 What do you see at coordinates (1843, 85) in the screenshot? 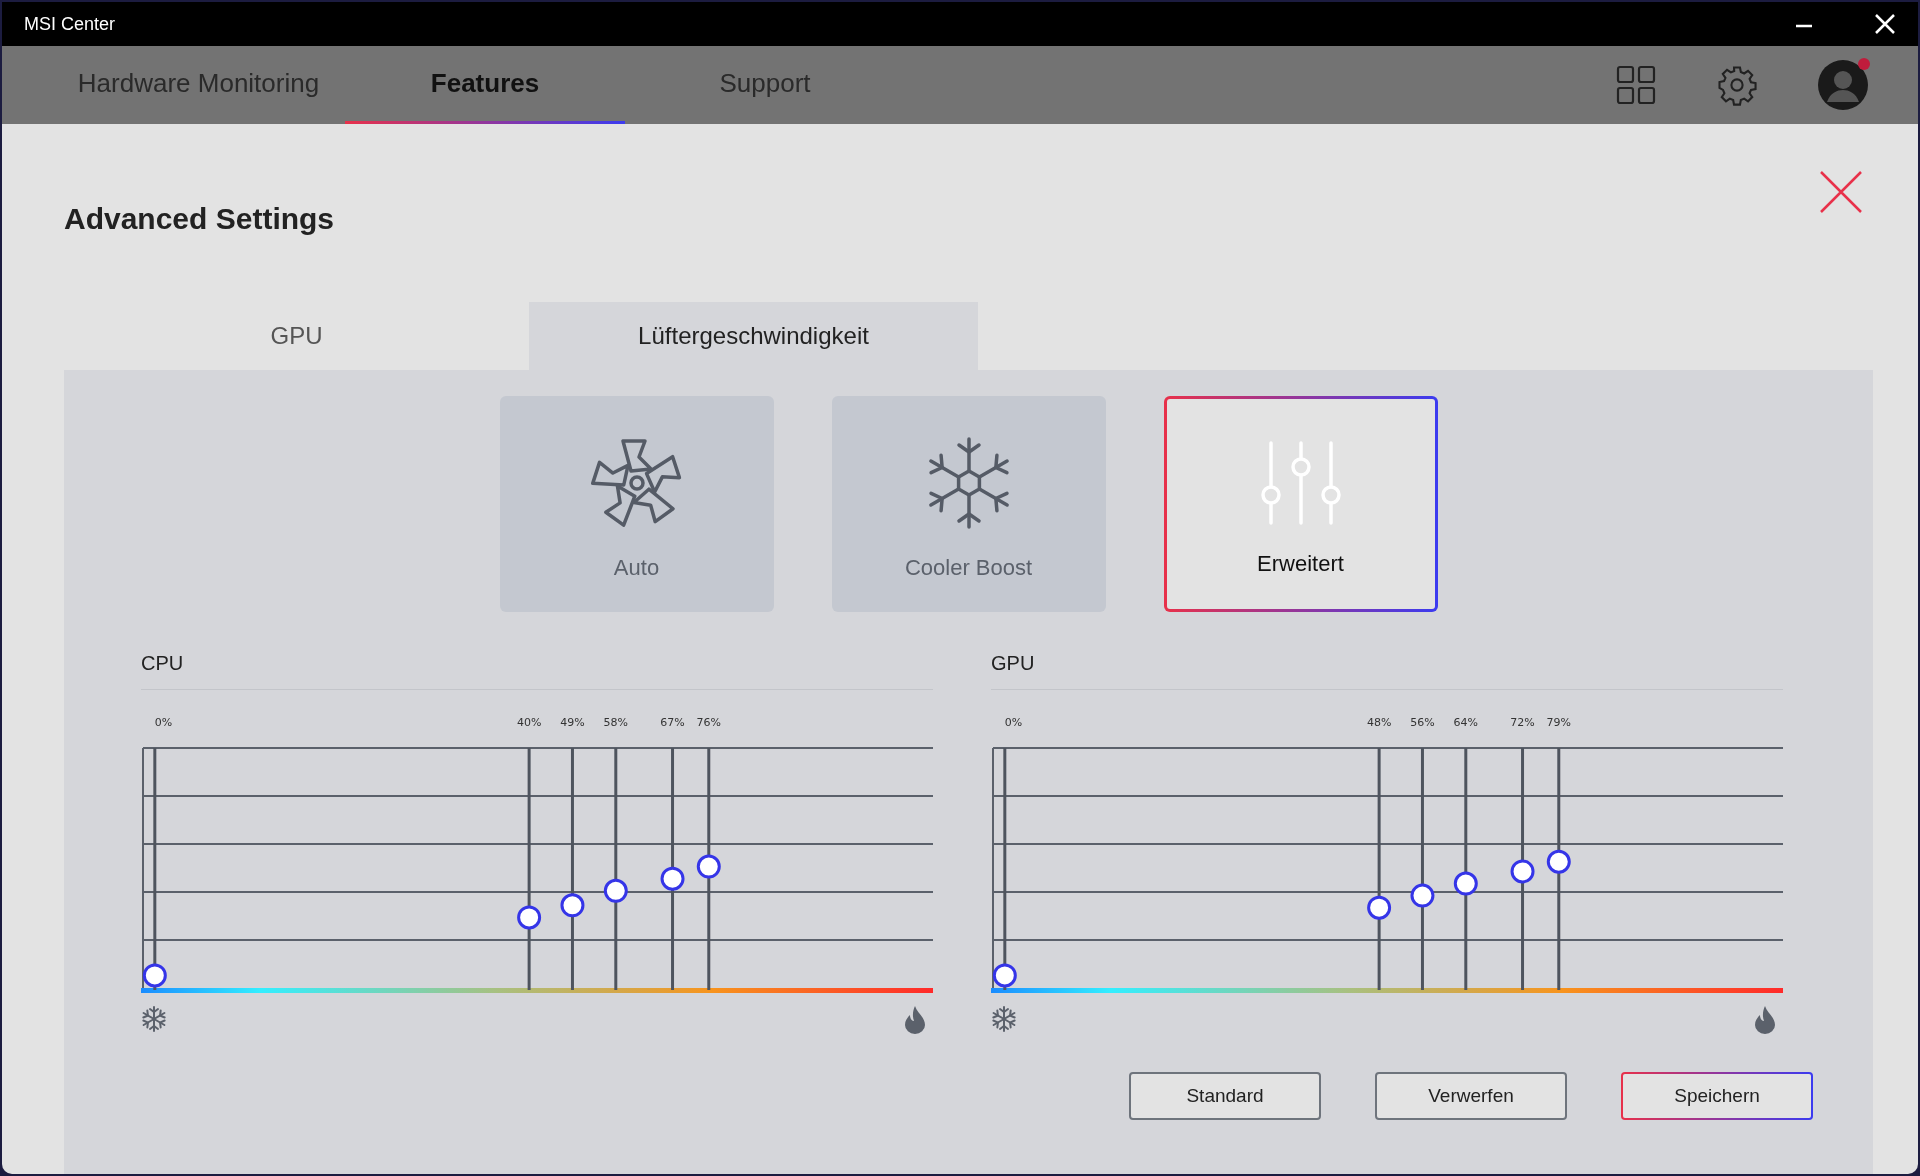
I see `profile-avatar` at bounding box center [1843, 85].